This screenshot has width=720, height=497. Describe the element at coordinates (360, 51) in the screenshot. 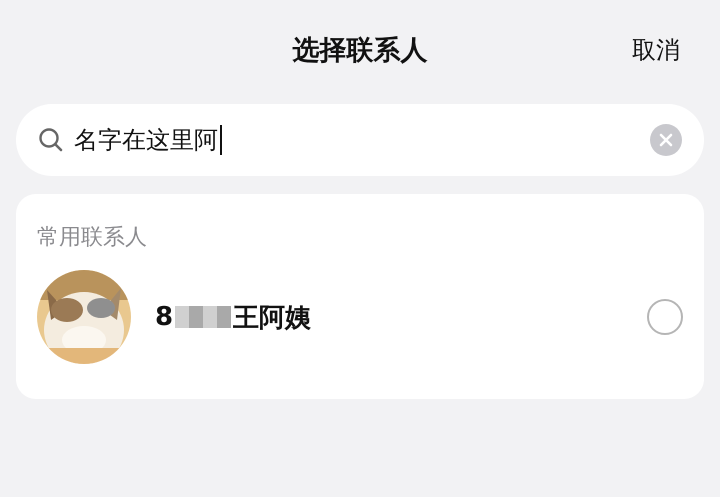

I see `page-title: 选择联系人` at that location.